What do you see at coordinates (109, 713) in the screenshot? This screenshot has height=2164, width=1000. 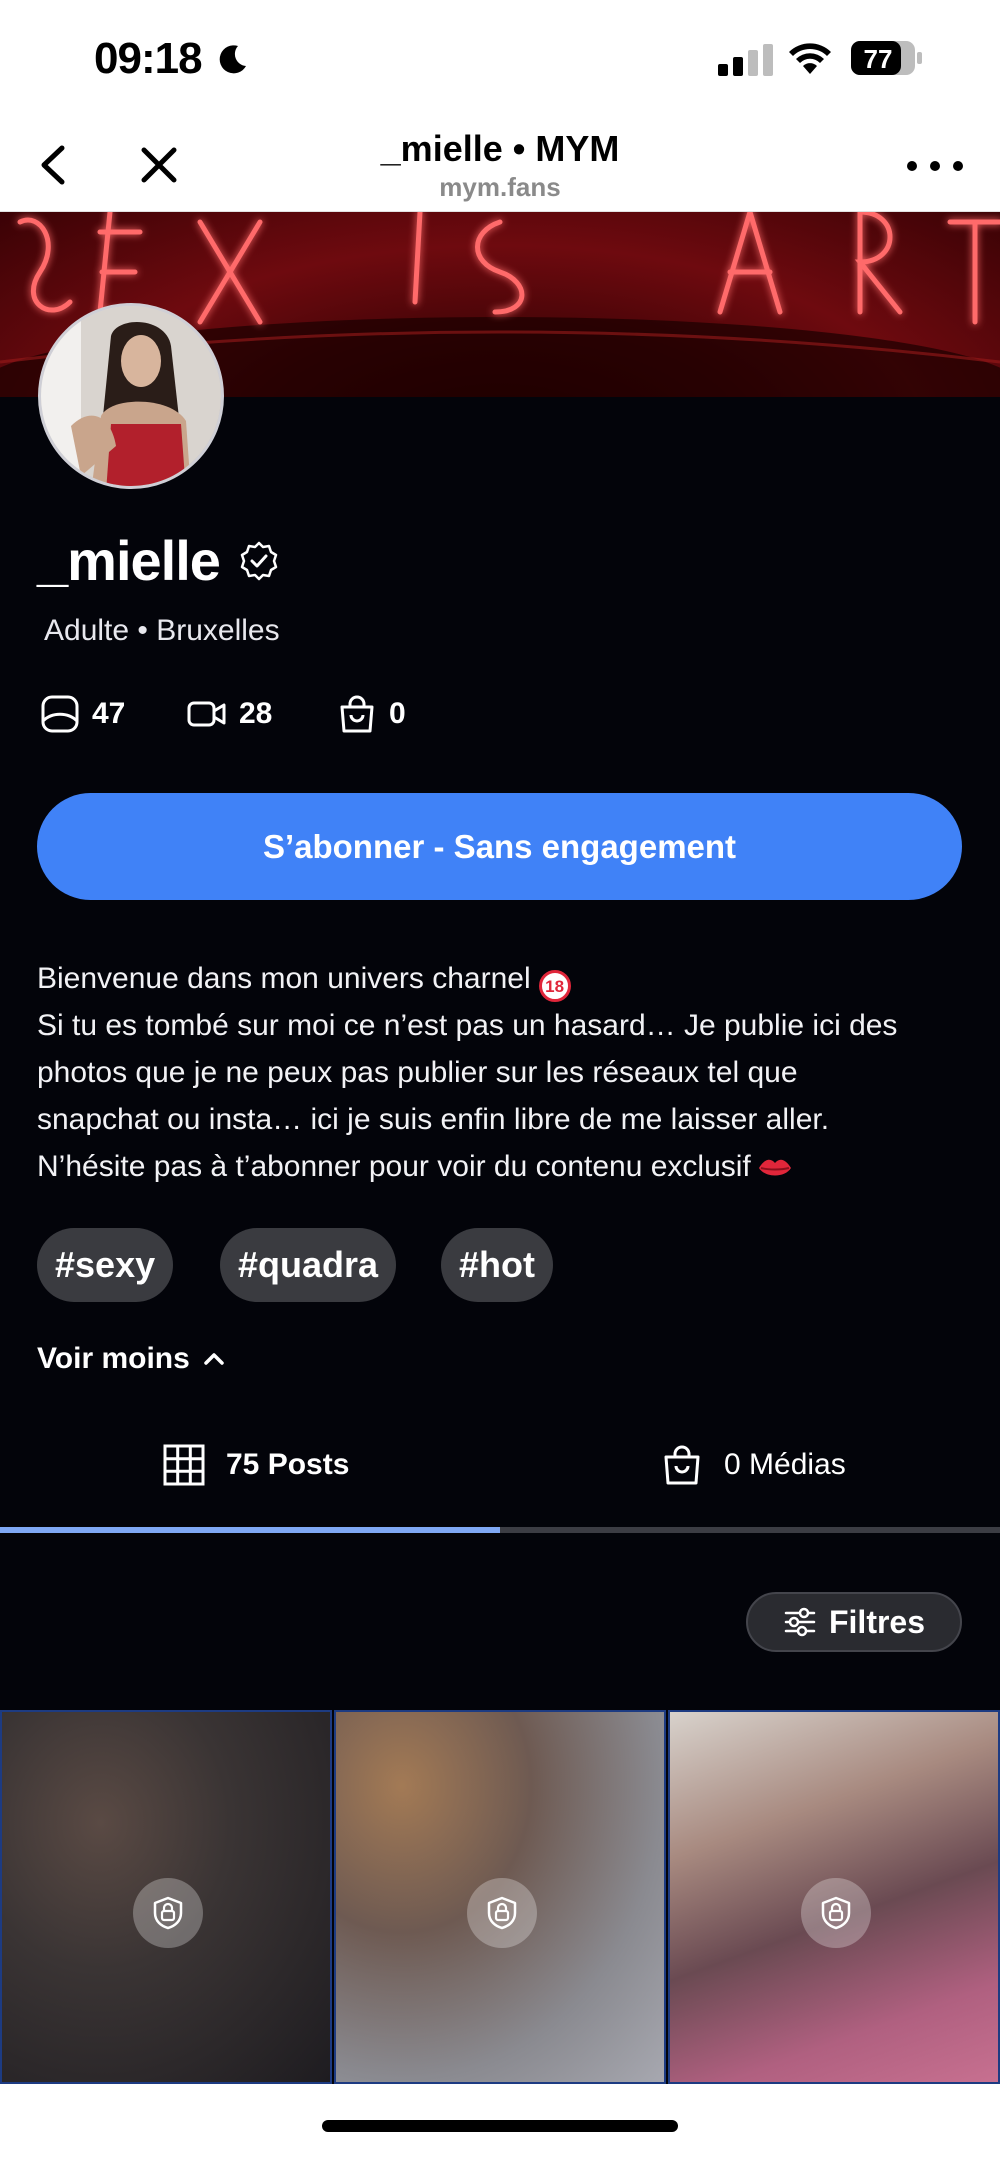 I see `stat-photos-value: 47` at bounding box center [109, 713].